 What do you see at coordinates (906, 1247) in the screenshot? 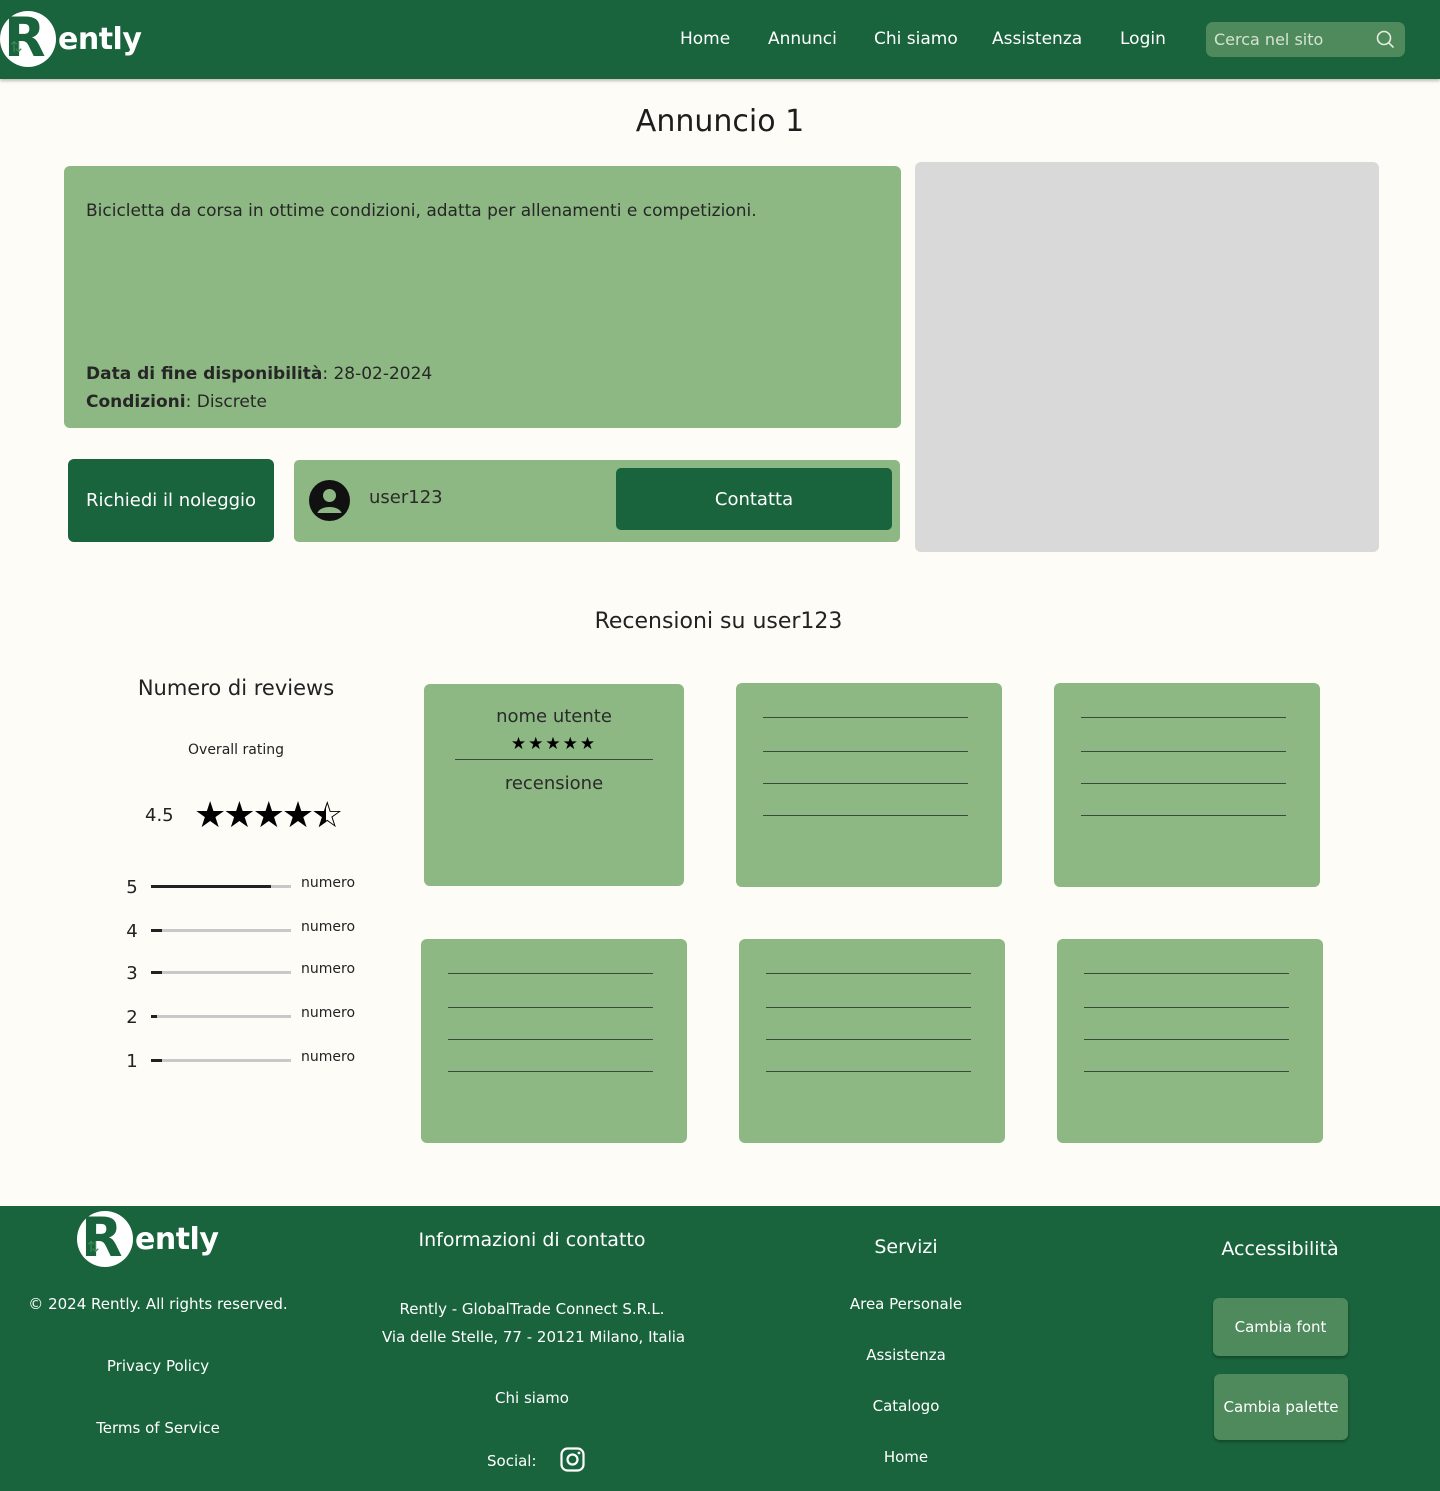
I see `services-title: Servizi` at bounding box center [906, 1247].